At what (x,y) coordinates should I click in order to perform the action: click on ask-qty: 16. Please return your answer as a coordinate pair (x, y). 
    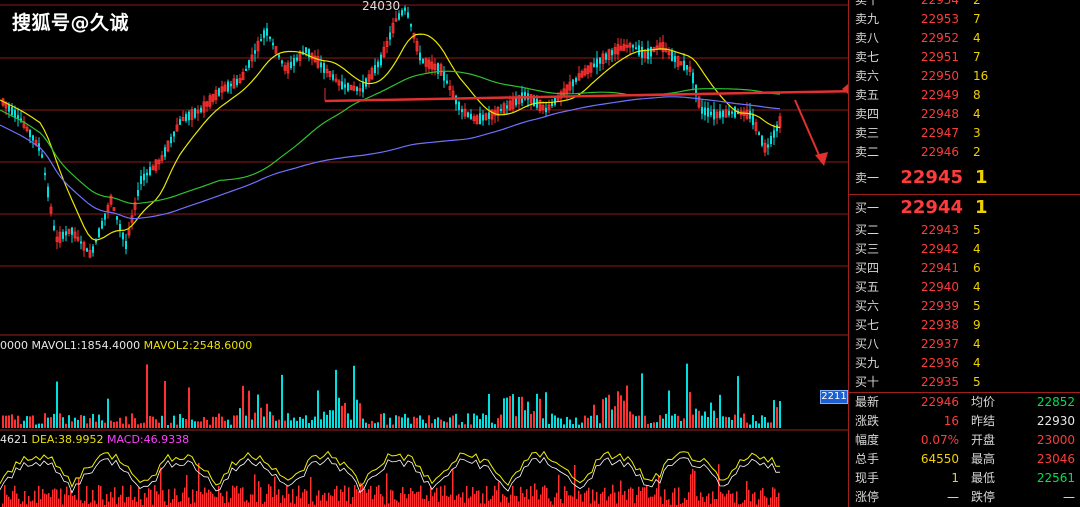
    Looking at the image, I should click on (981, 76).